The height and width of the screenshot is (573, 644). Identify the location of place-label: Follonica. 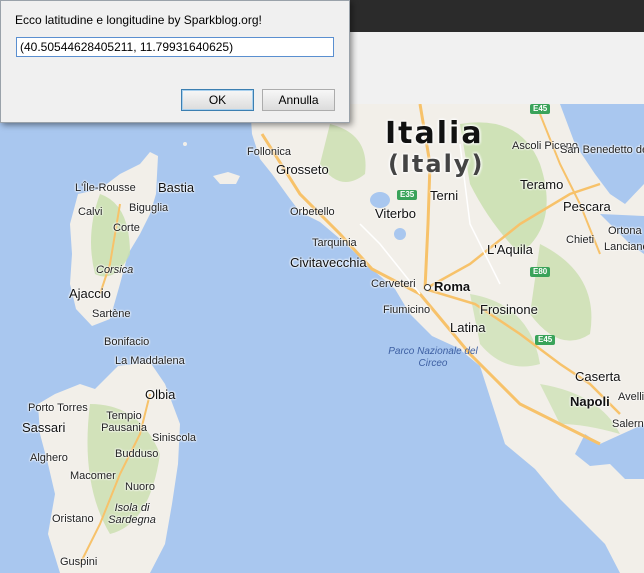
(269, 152).